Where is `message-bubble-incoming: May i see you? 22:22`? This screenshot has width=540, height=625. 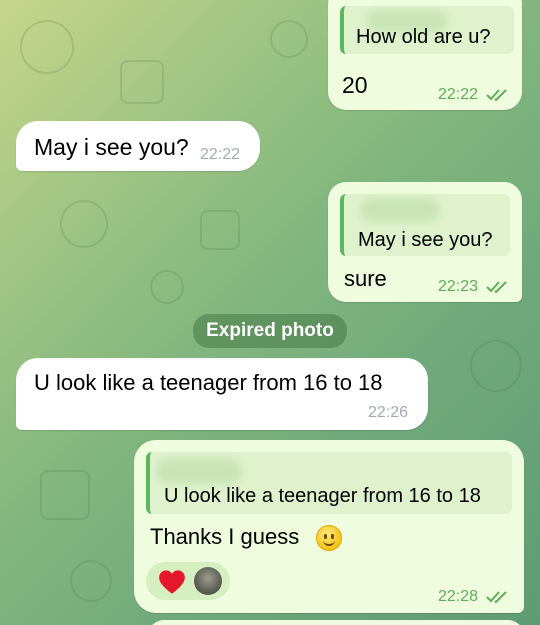
message-bubble-incoming: May i see you? 22:22 is located at coordinates (138, 146).